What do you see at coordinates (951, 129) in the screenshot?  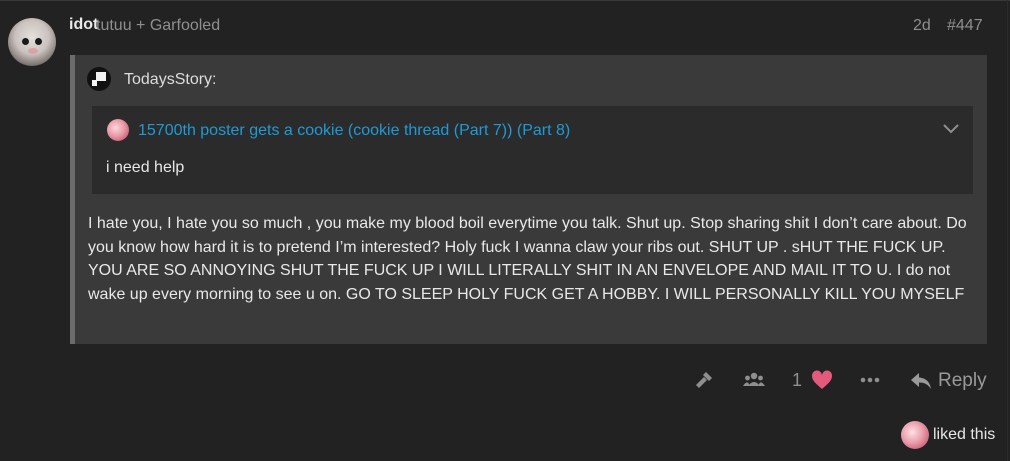 I see `chevron-down-icon` at bounding box center [951, 129].